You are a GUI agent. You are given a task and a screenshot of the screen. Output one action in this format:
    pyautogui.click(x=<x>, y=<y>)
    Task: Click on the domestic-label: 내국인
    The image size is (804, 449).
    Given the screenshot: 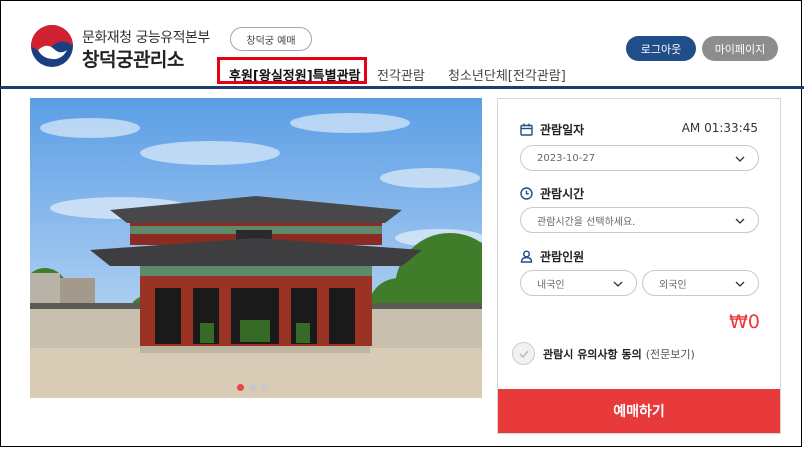 What is the action you would take?
    pyautogui.click(x=551, y=285)
    